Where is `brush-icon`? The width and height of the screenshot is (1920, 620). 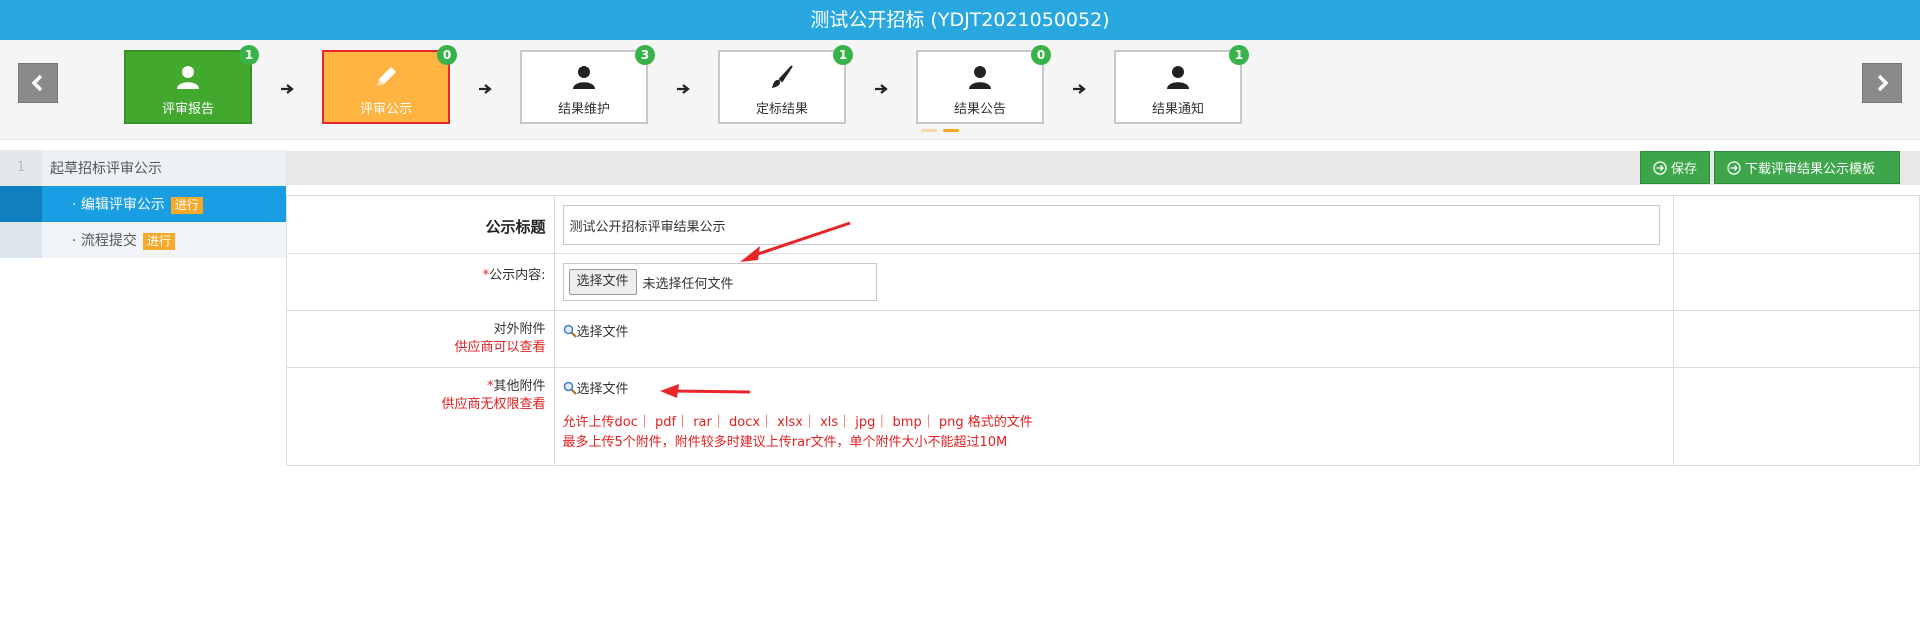 brush-icon is located at coordinates (782, 78).